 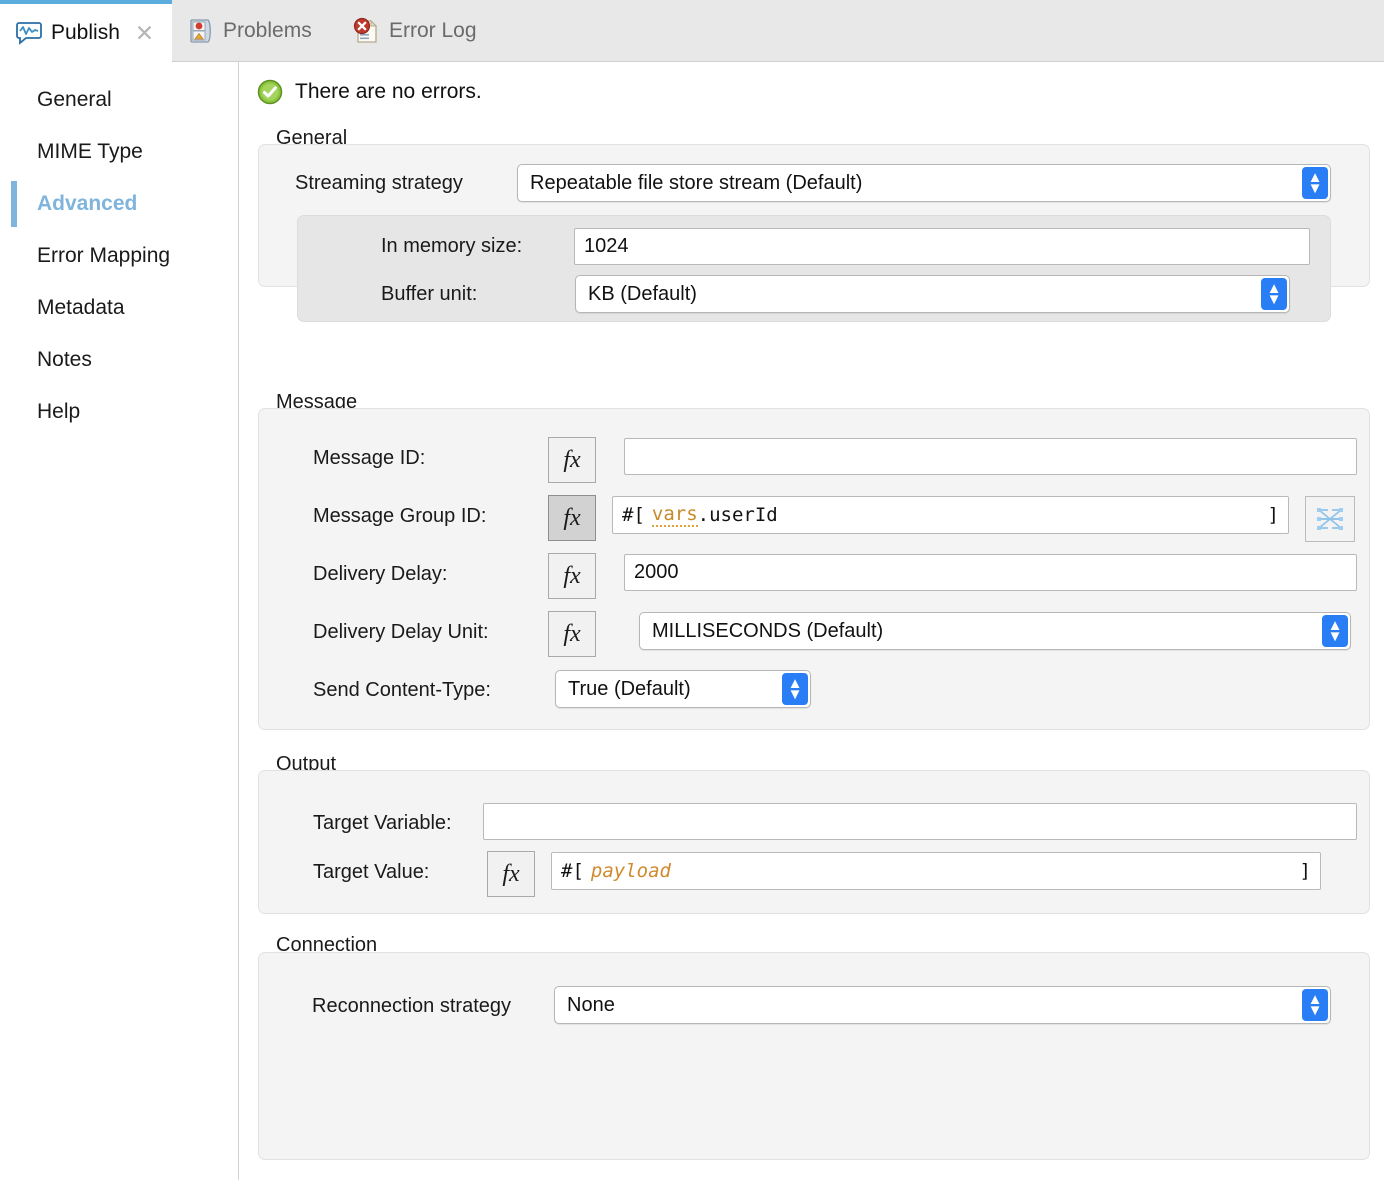 What do you see at coordinates (29, 33) in the screenshot?
I see `publish-bubble-icon` at bounding box center [29, 33].